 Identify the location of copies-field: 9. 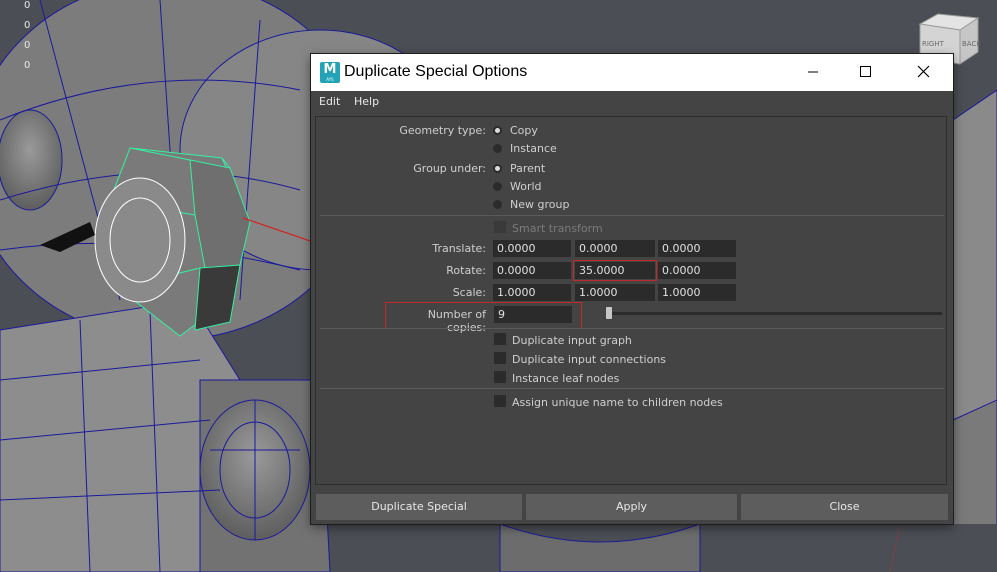
(533, 314).